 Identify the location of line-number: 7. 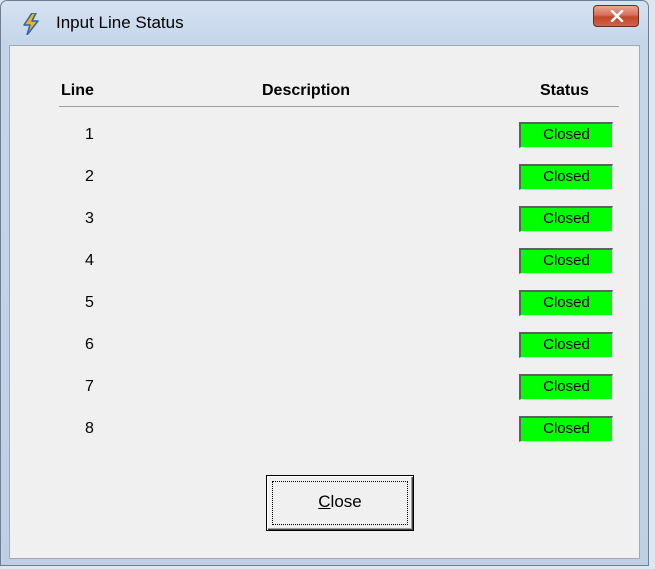
(89, 386).